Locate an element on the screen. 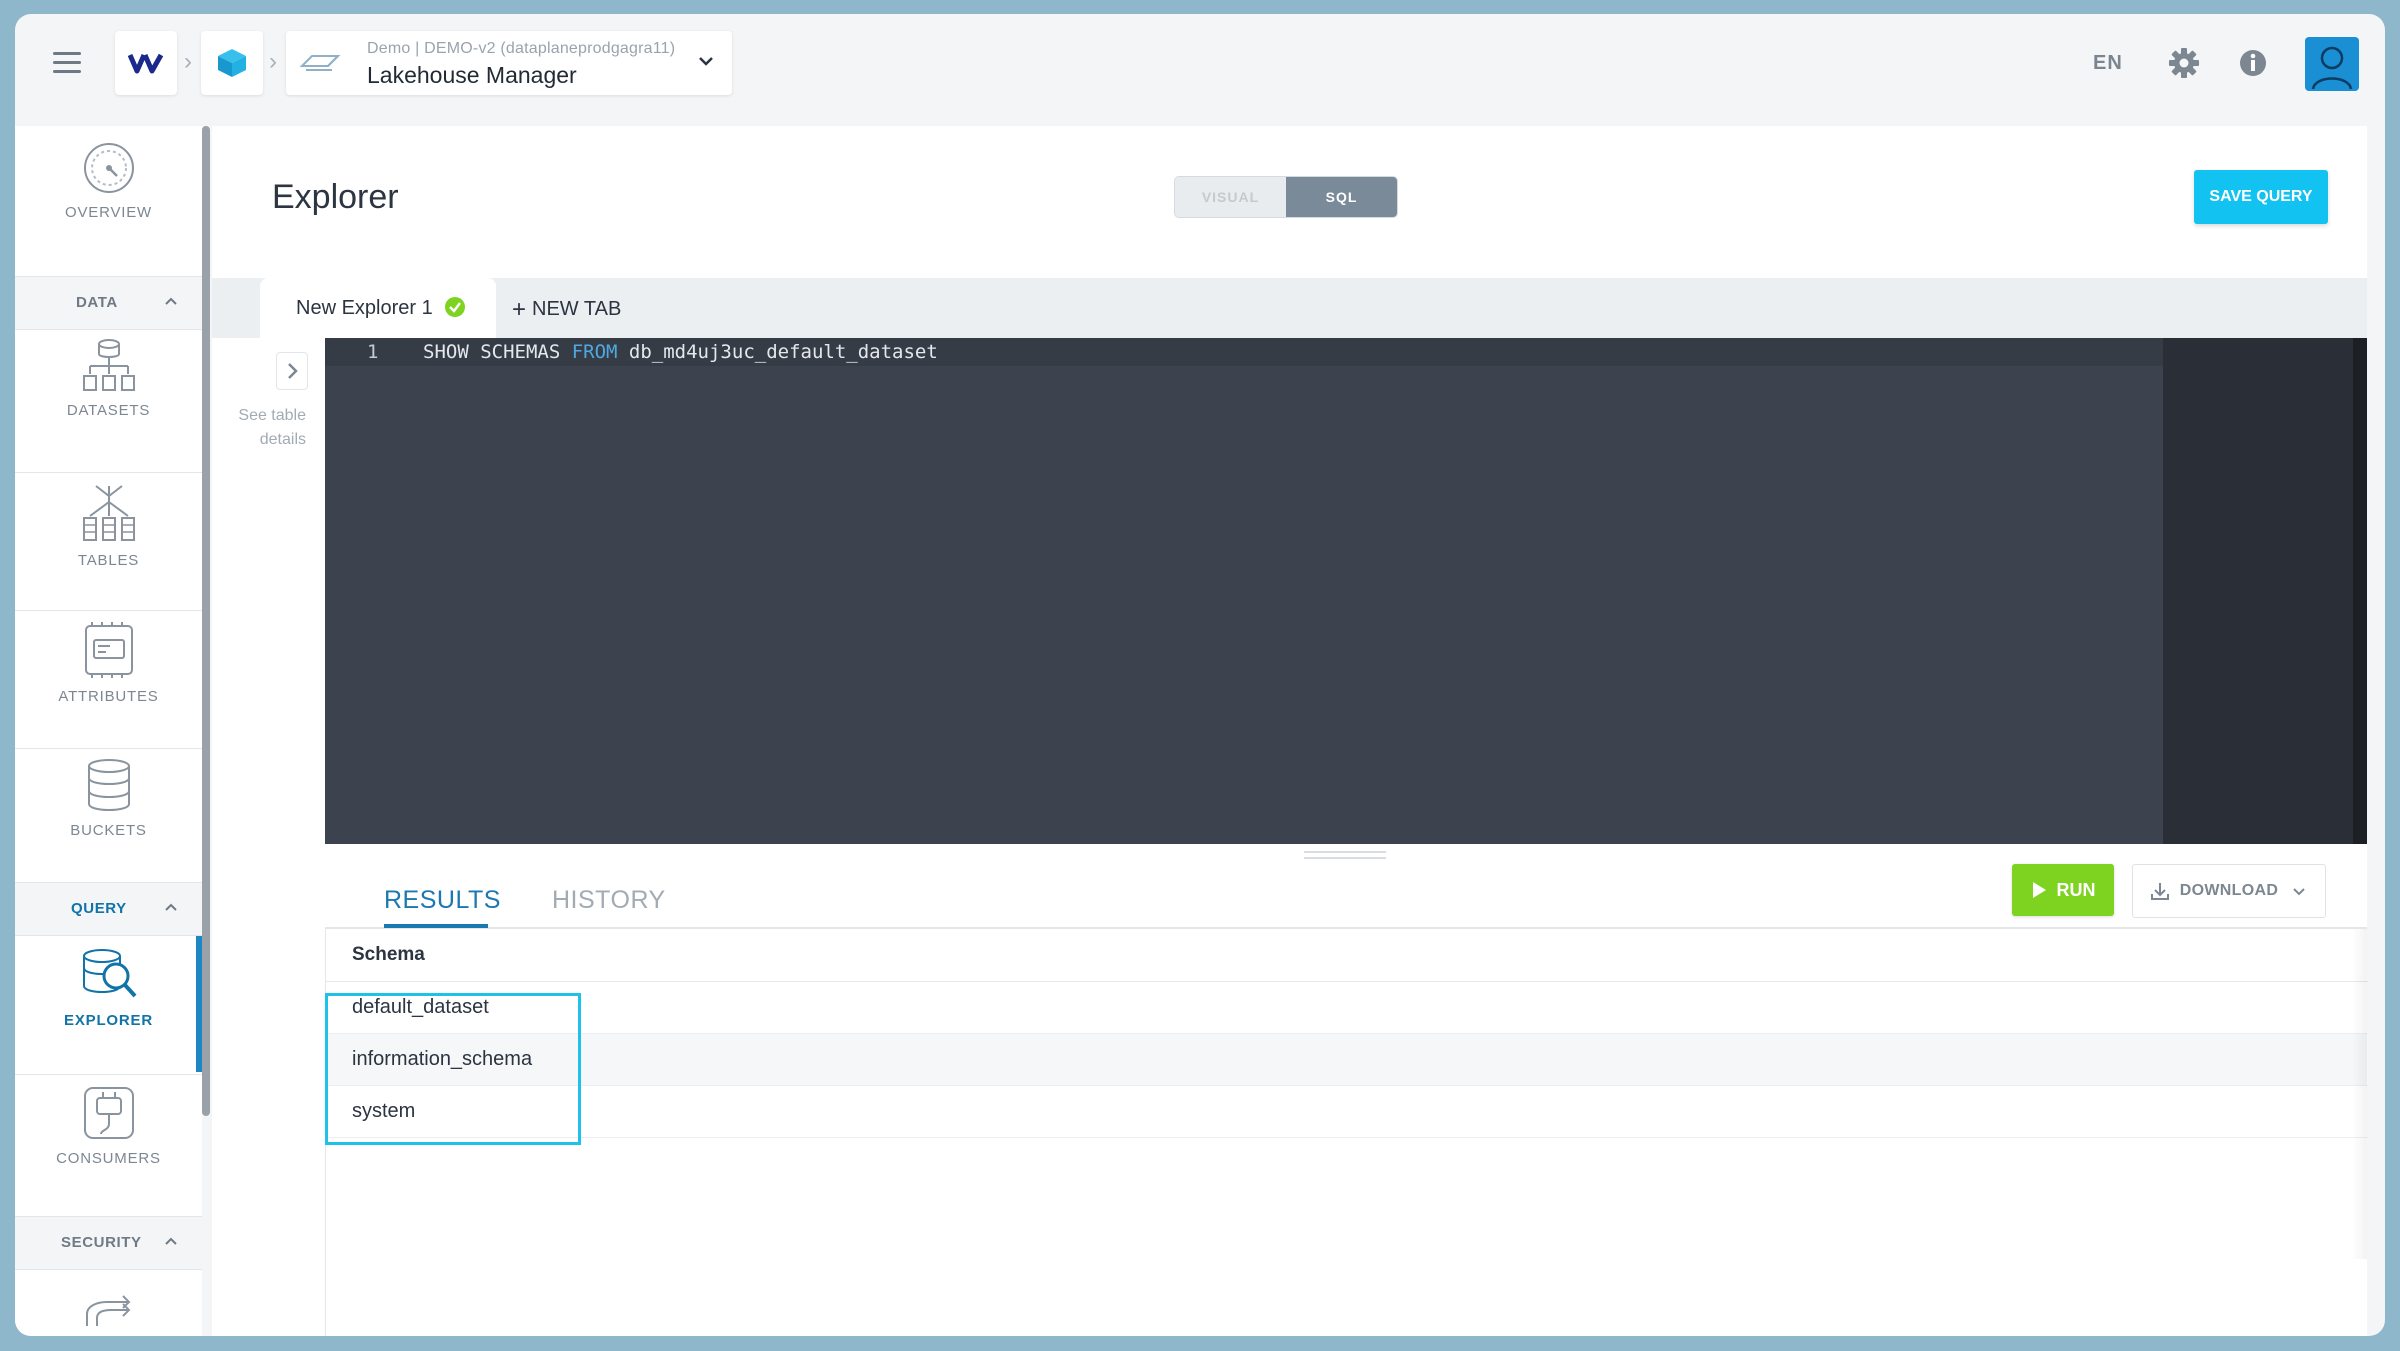 This screenshot has height=1351, width=2400. table-row: default_dataset is located at coordinates (1347, 1008).